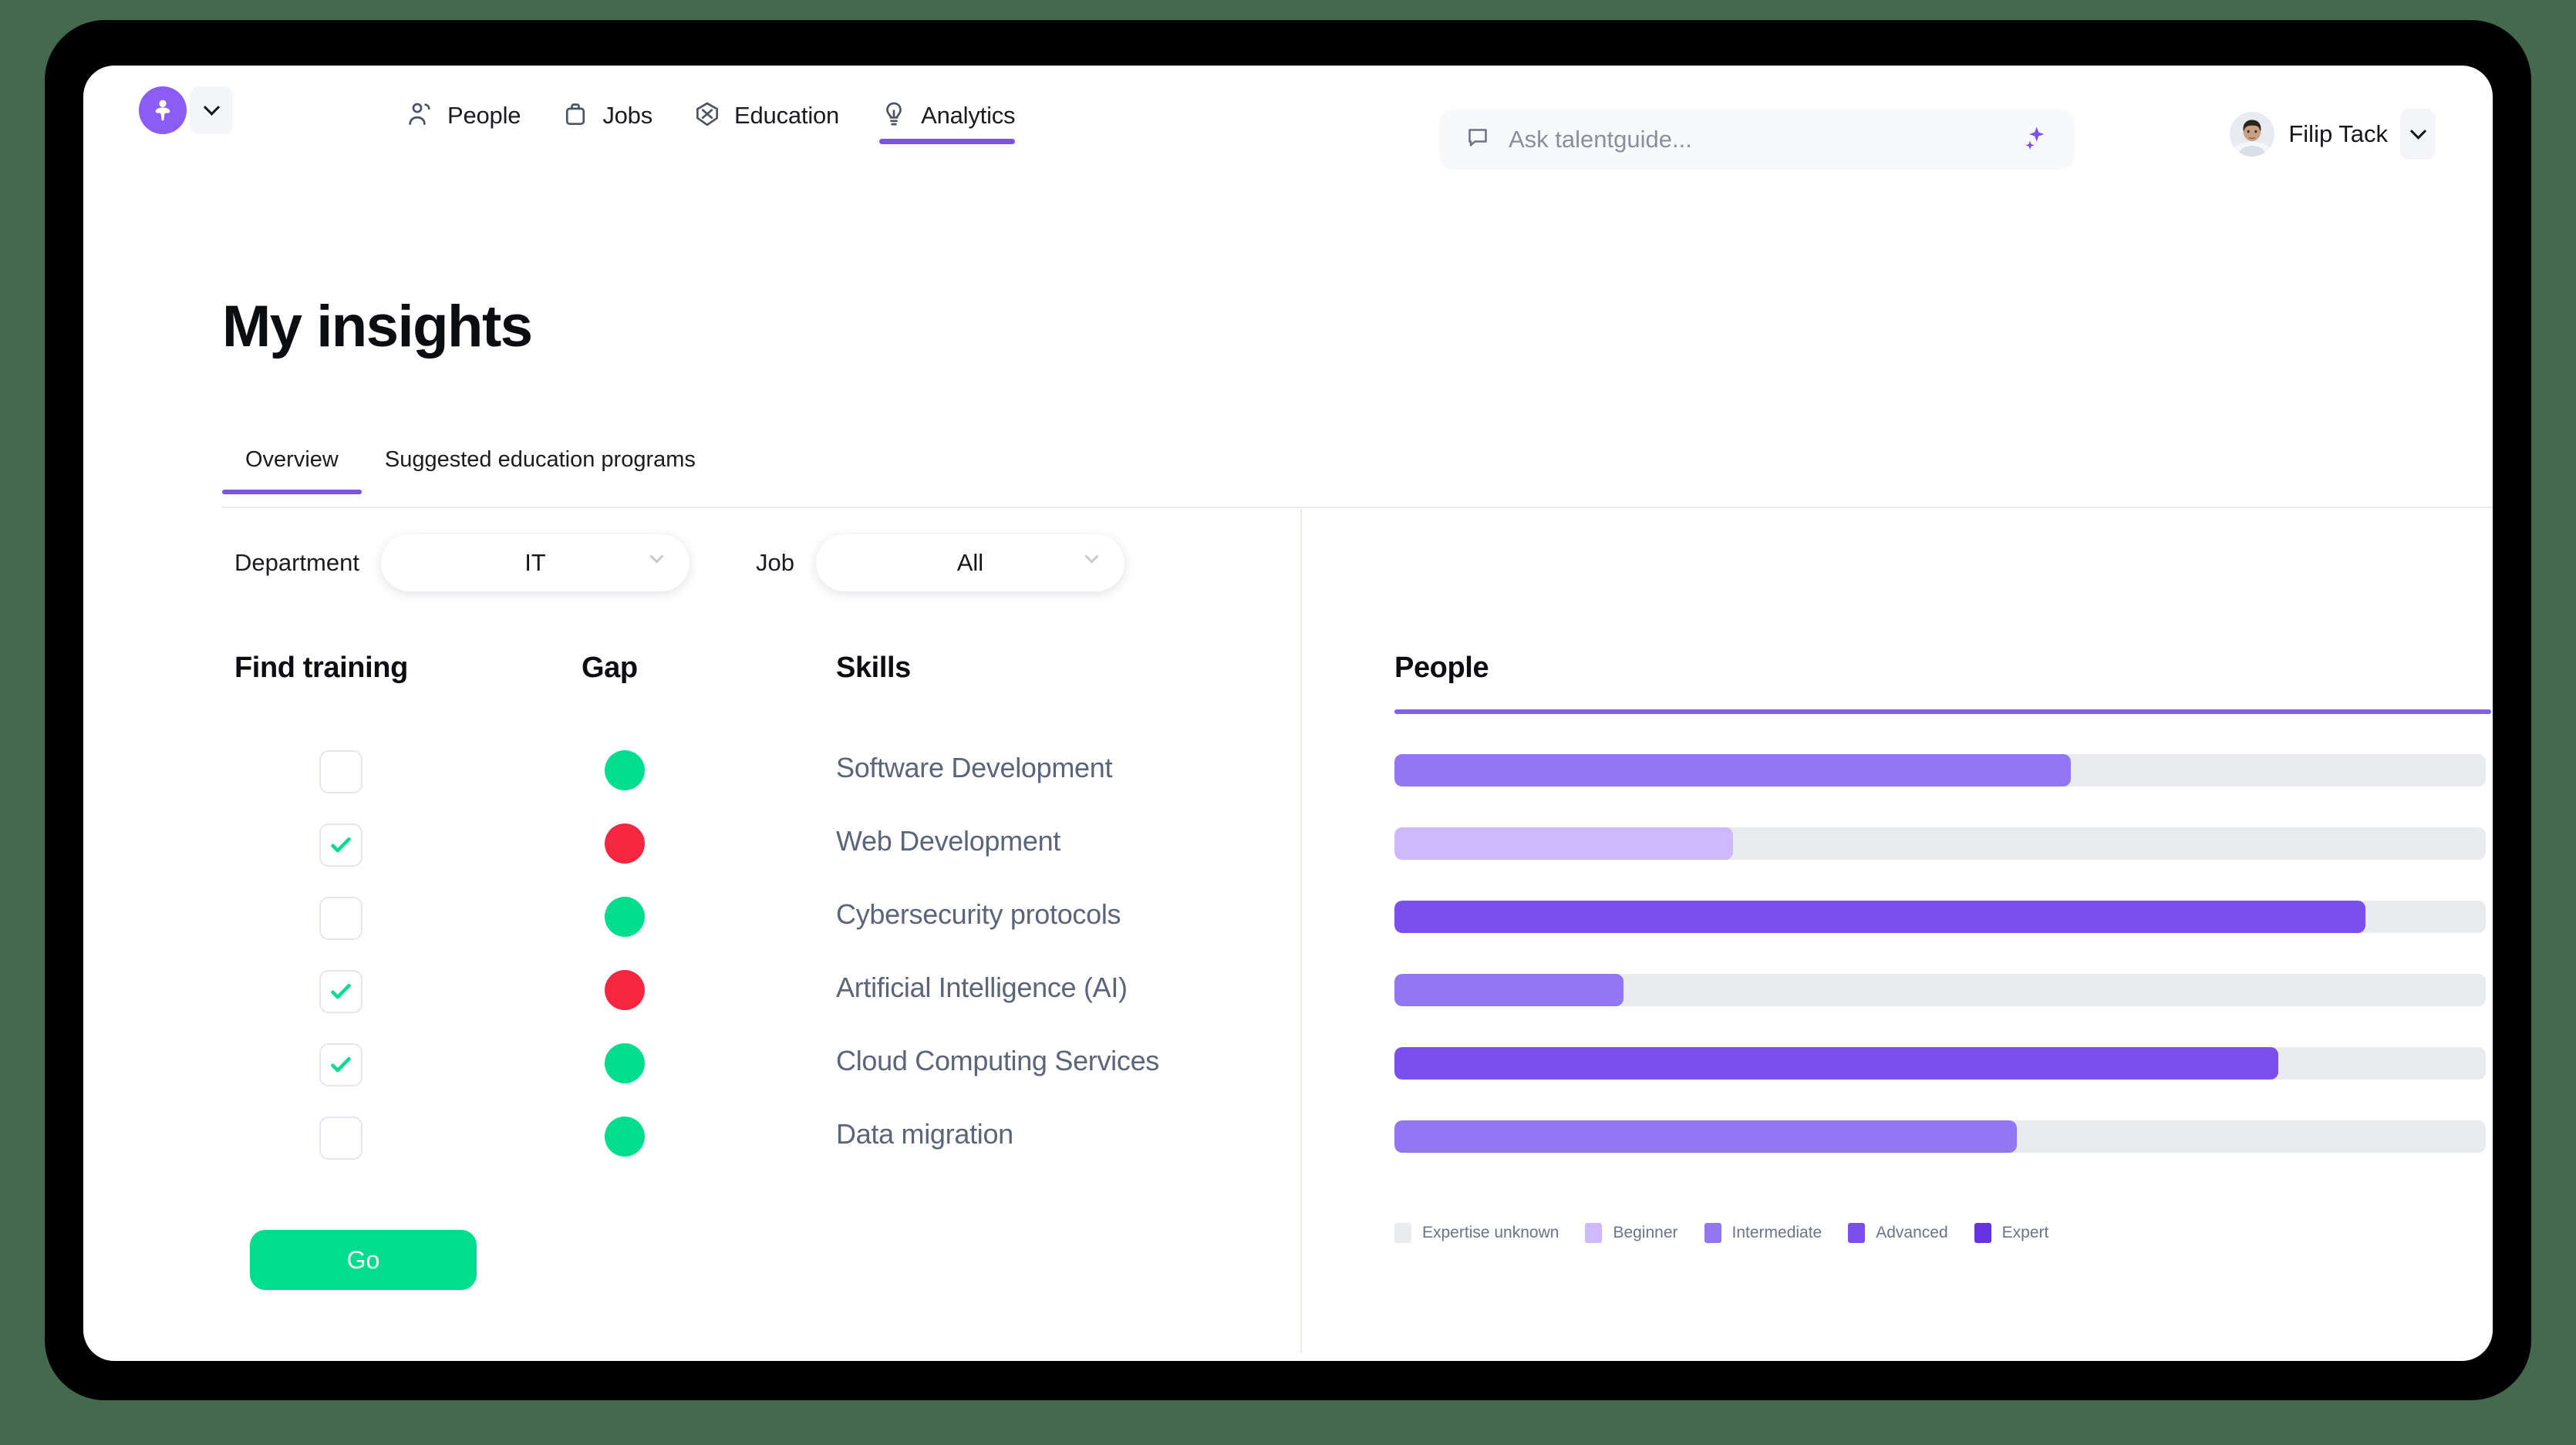  I want to click on skill-name: Artificial Intelligence (AI), so click(982, 988).